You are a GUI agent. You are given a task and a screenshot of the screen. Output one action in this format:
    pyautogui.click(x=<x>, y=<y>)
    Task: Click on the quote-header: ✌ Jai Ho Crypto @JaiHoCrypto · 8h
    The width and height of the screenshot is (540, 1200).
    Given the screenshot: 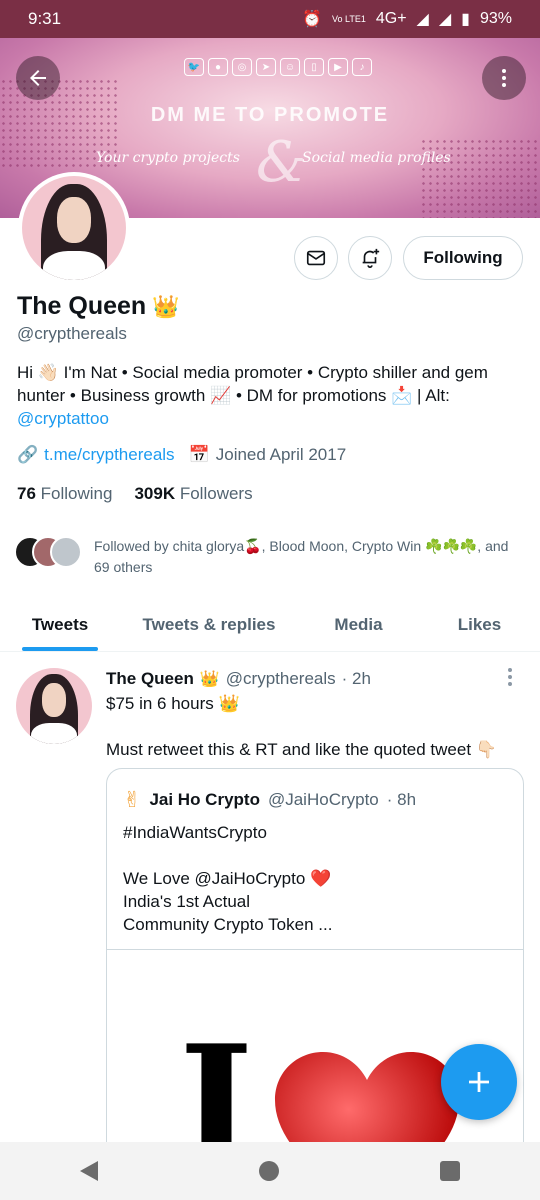 What is the action you would take?
    pyautogui.click(x=269, y=800)
    